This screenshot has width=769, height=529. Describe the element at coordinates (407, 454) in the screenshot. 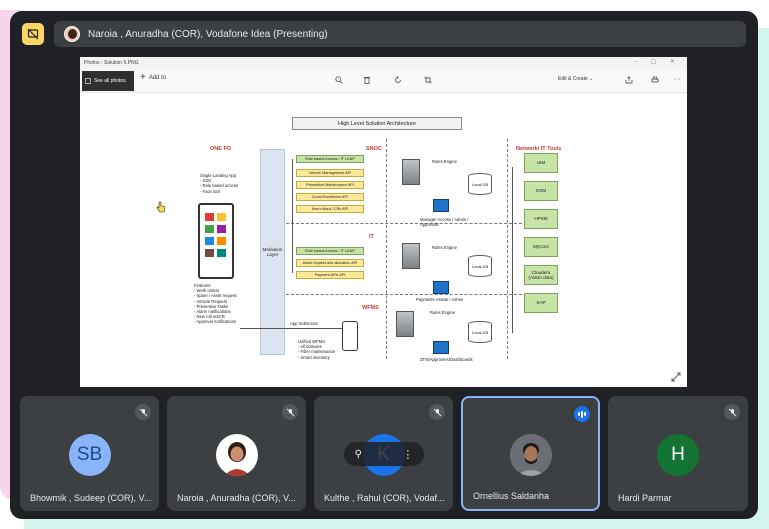

I see `more-options-icon: ⋮` at that location.